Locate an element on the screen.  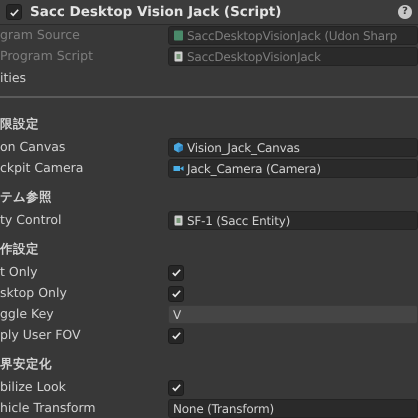
field-label: gram Source is located at coordinates (40, 35).